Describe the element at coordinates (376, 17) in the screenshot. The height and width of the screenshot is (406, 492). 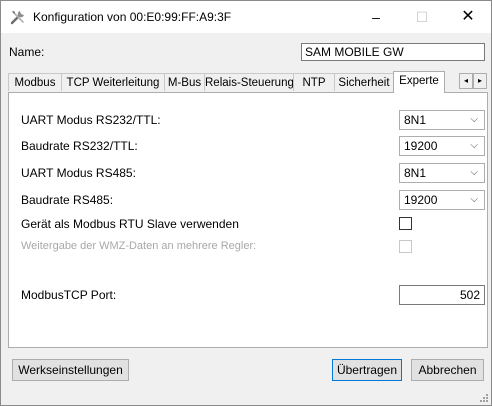
I see `minimize-button: –` at that location.